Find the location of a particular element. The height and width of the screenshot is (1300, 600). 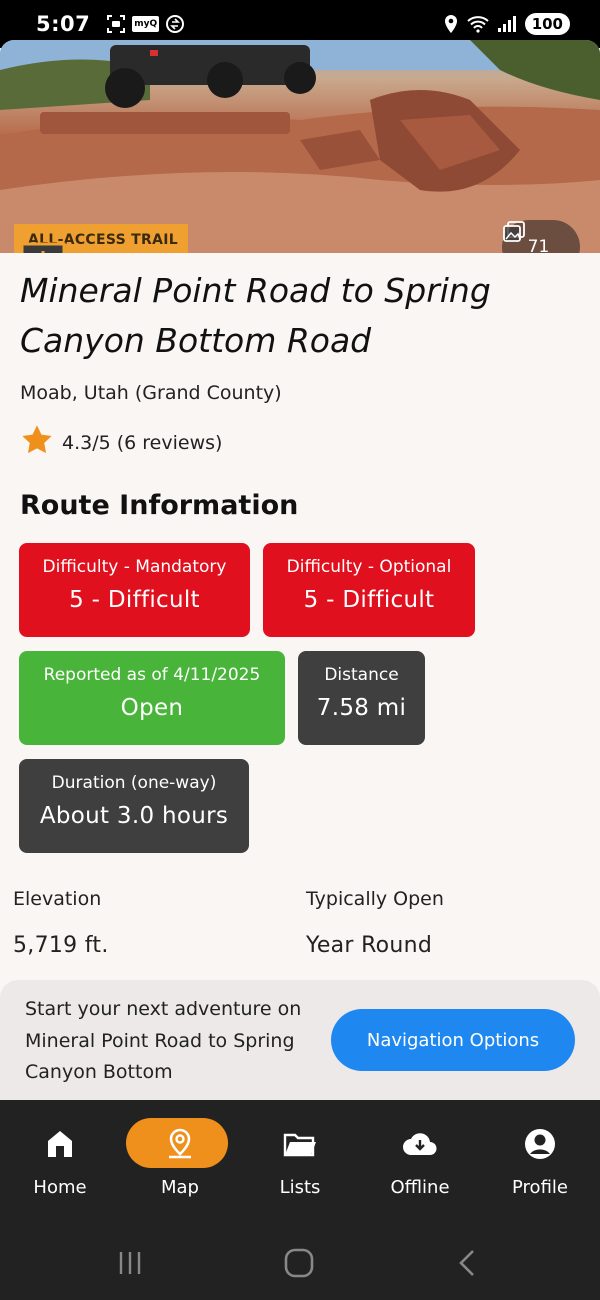

tab-profile-label: Profile is located at coordinates (540, 1187).